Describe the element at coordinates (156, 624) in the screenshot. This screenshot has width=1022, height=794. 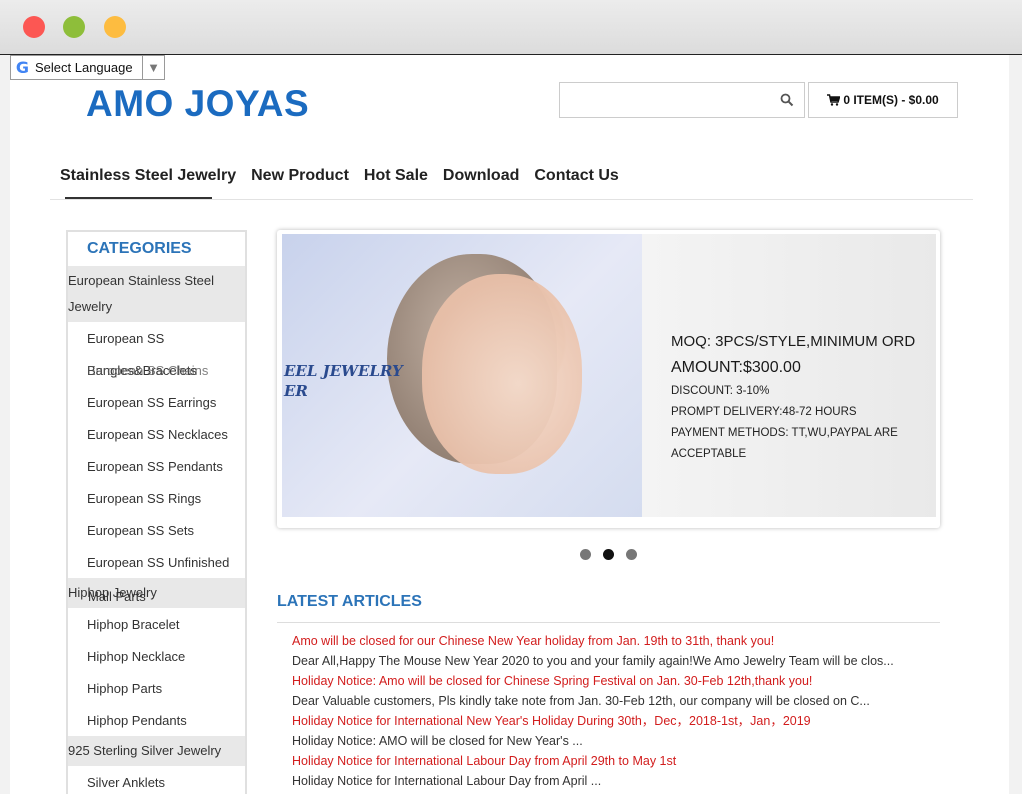
I see `category-item: Hiphop Bracelet` at that location.